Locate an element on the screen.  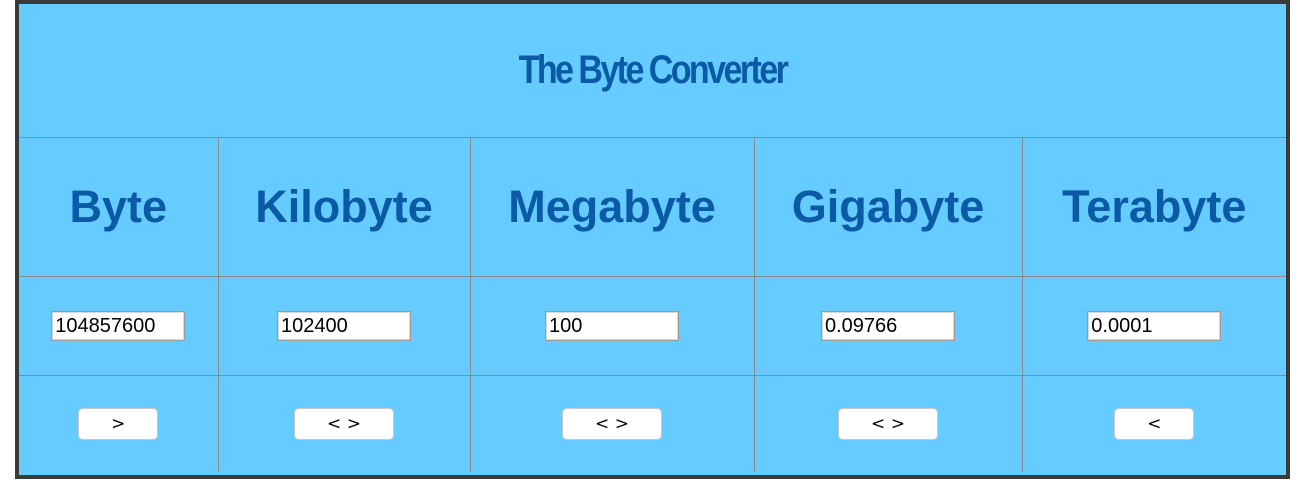
button-cell-gigabyte: < > is located at coordinates (888, 423).